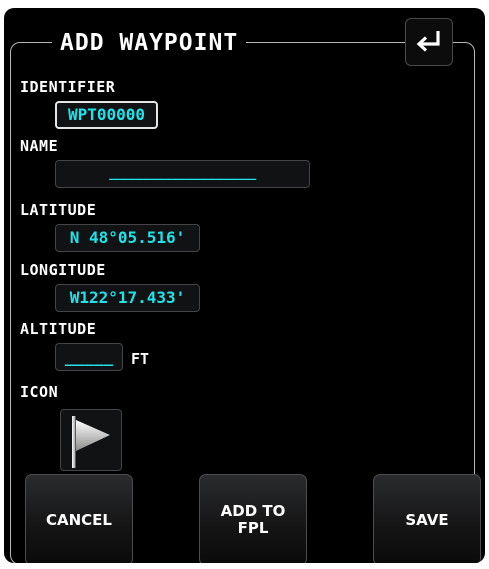 The height and width of the screenshot is (569, 489). I want to click on name-field: ____________________, so click(182, 174).